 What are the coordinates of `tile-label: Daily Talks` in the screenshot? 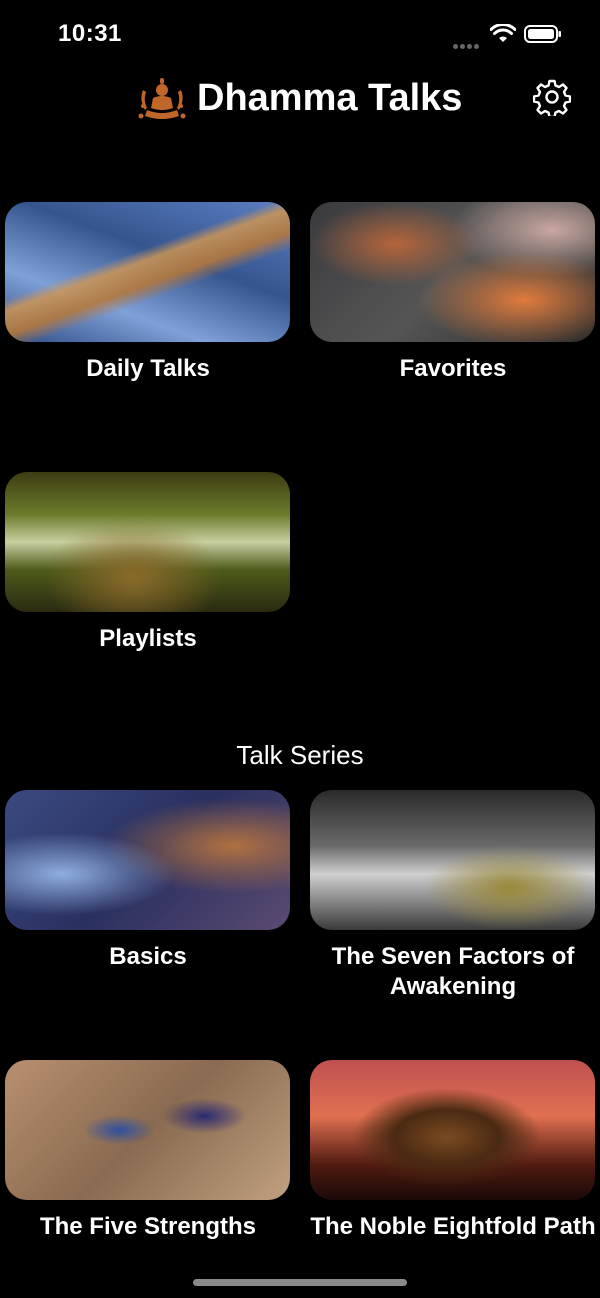 It's located at (148, 368).